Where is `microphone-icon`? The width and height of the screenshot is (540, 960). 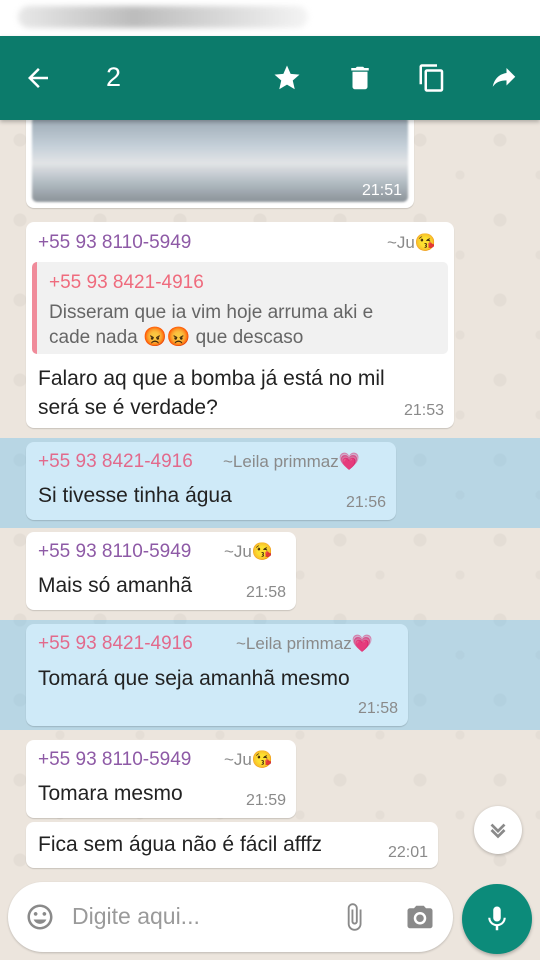
microphone-icon is located at coordinates (497, 918).